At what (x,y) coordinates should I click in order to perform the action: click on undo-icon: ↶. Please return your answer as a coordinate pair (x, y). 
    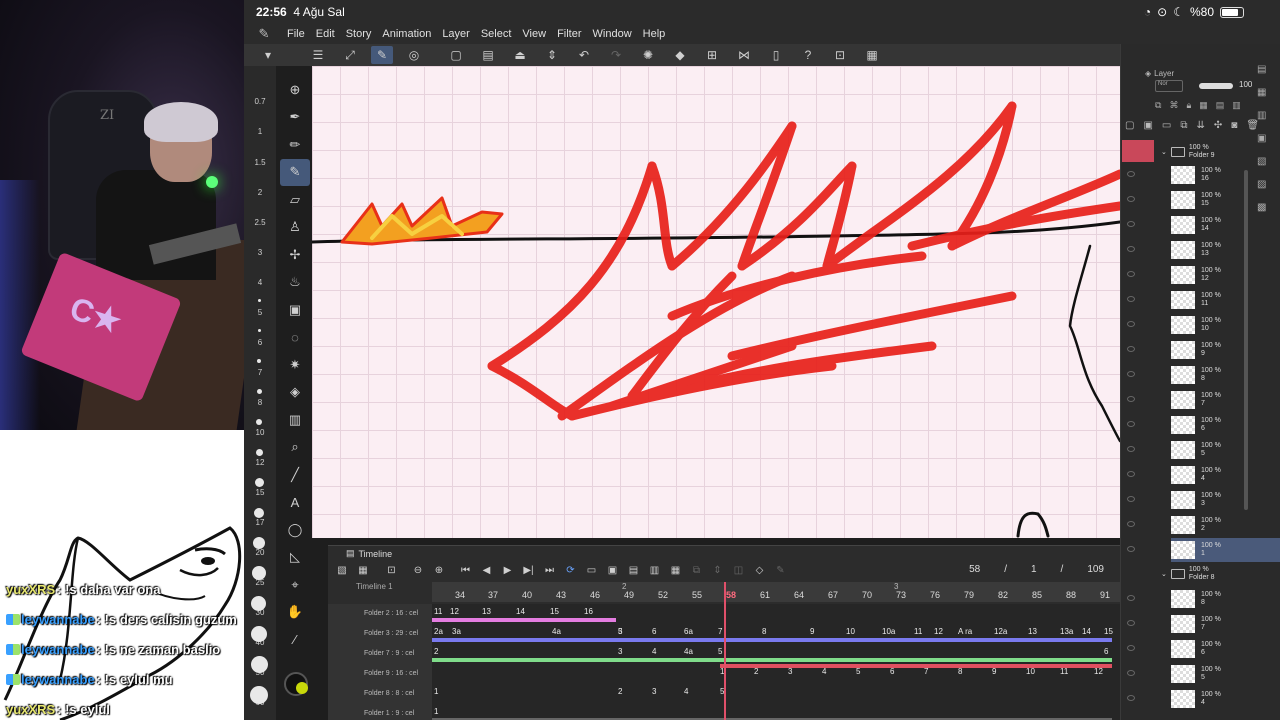
    Looking at the image, I should click on (584, 55).